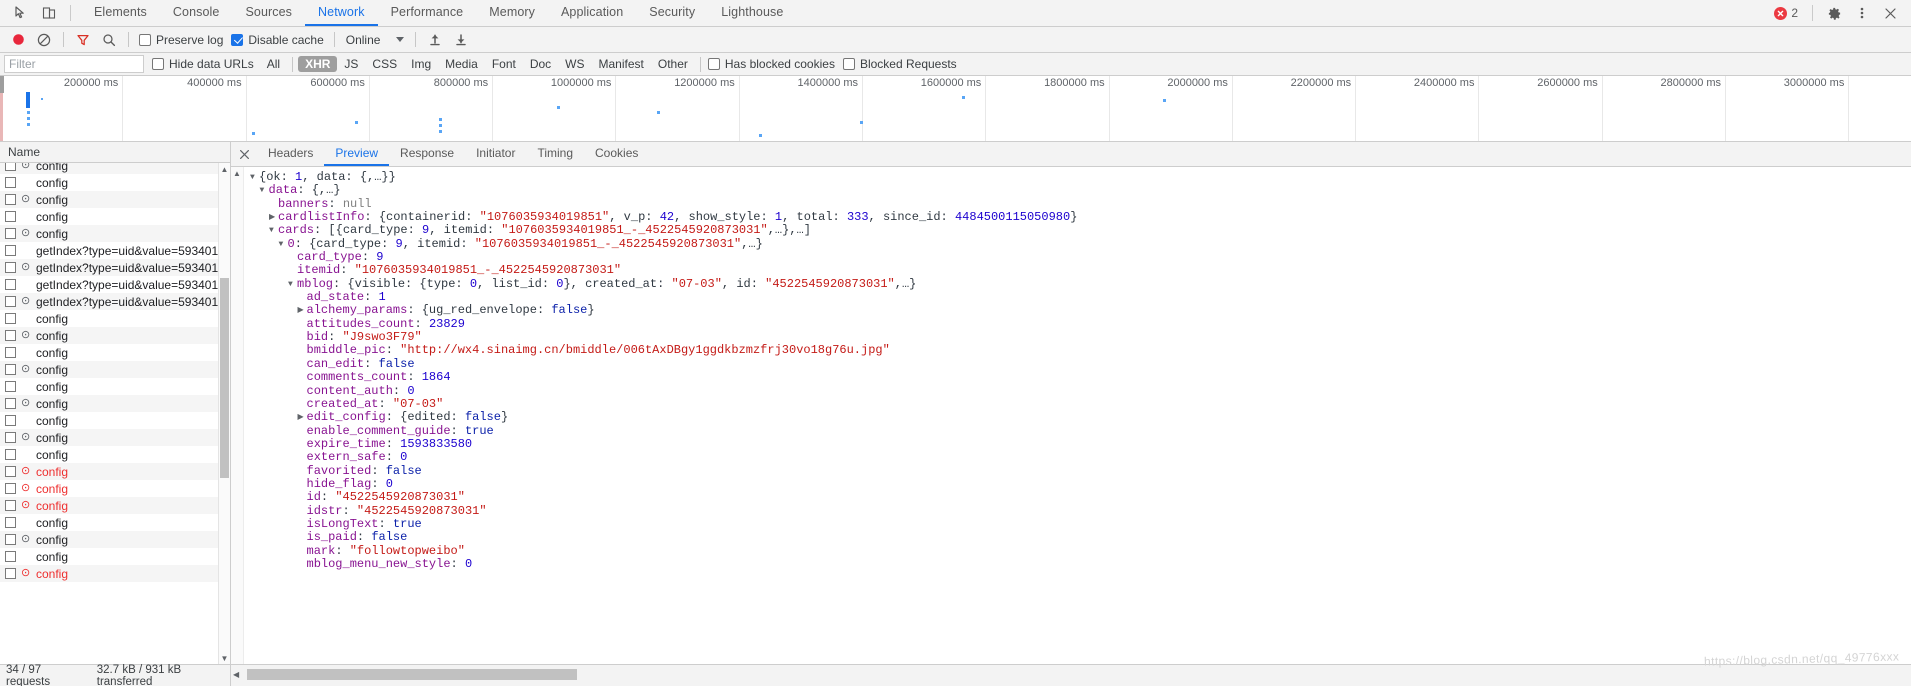  What do you see at coordinates (236, 674) in the screenshot?
I see `hscroll-left-arrow: ◀` at bounding box center [236, 674].